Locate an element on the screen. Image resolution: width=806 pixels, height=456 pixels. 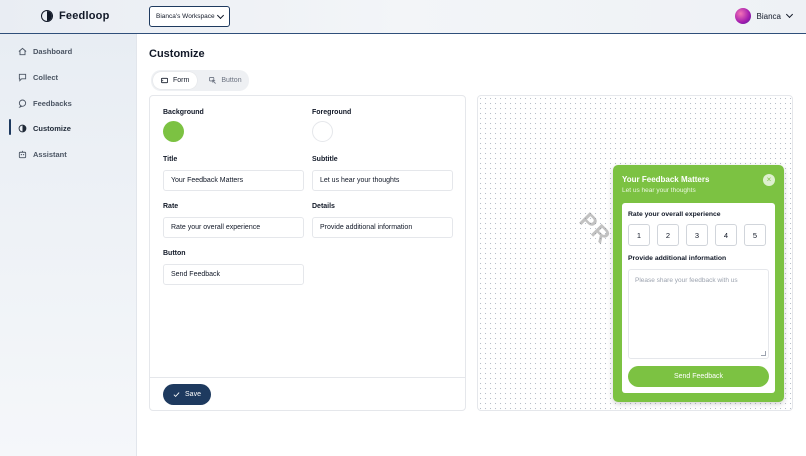
user-menu: Bianca is located at coordinates (764, 16).